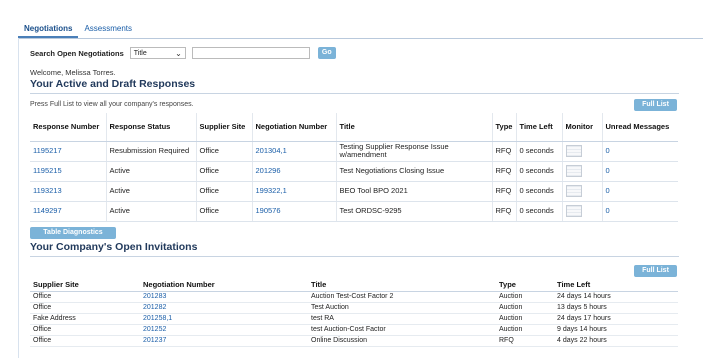 Image resolution: width=709 pixels, height=358 pixels. I want to click on tab-negotiations: Negotiations, so click(48, 29).